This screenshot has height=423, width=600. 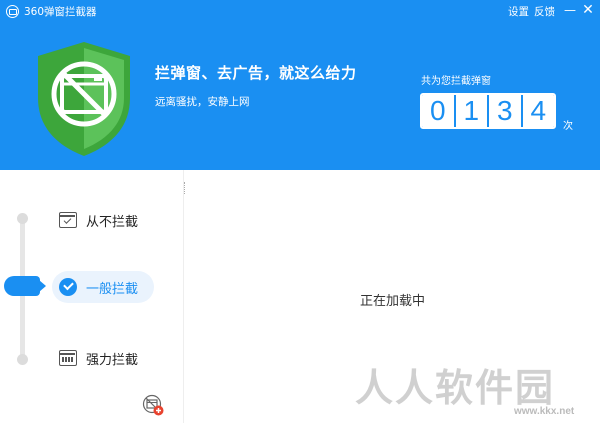 I want to click on block-count-unit: 次, so click(x=568, y=126).